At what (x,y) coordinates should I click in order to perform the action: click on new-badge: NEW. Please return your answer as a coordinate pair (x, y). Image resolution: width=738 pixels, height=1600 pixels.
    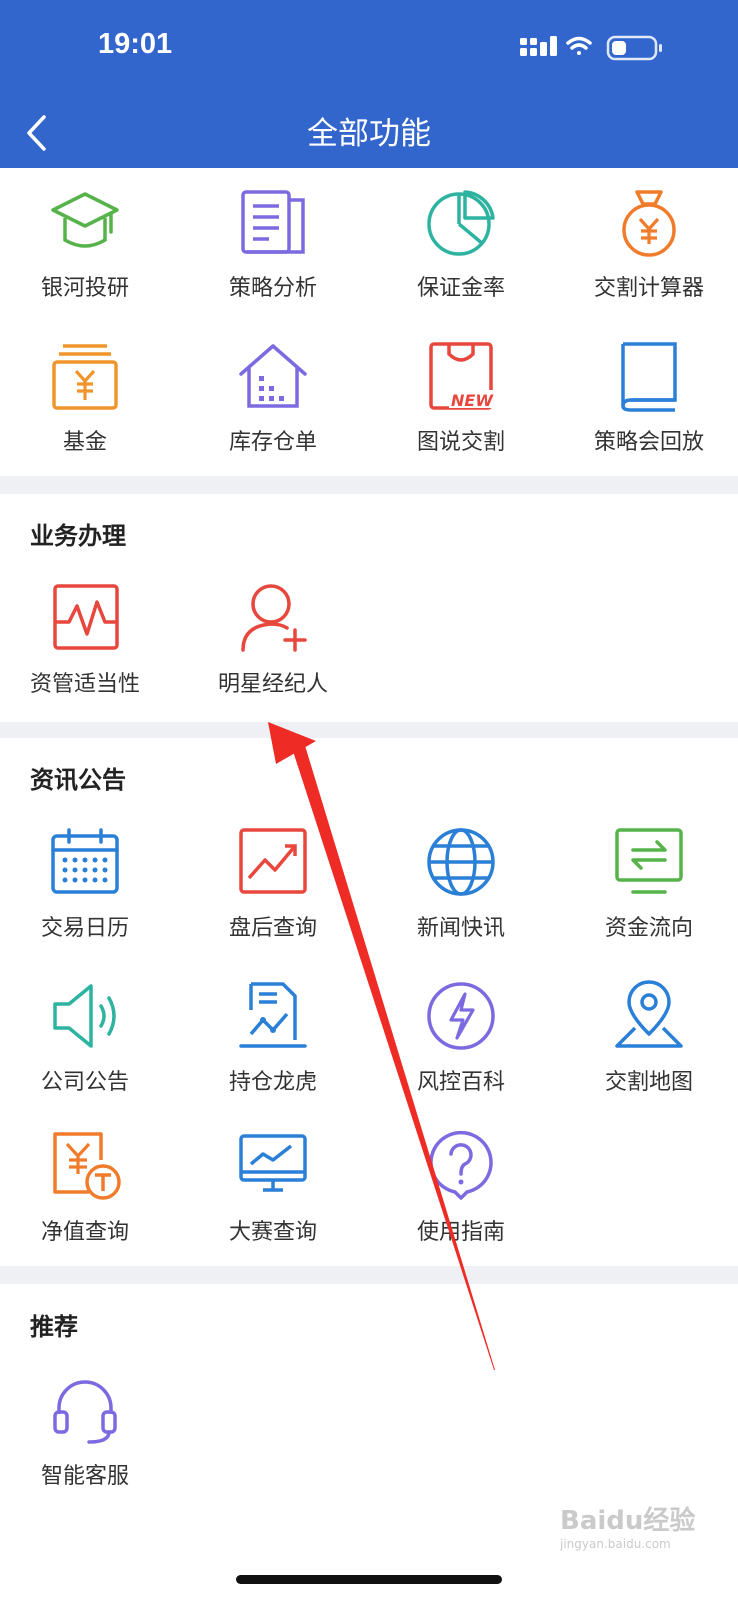
    Looking at the image, I should click on (472, 400).